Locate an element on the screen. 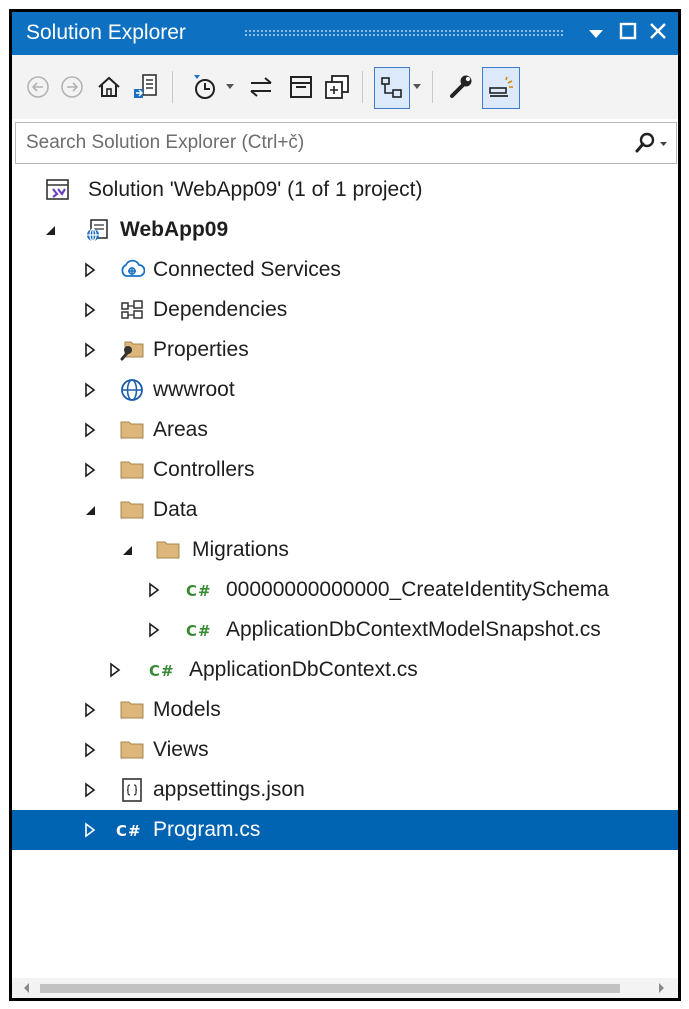 The width and height of the screenshot is (689, 1009). tree-item-wwwroot: wwwroot is located at coordinates (345, 390).